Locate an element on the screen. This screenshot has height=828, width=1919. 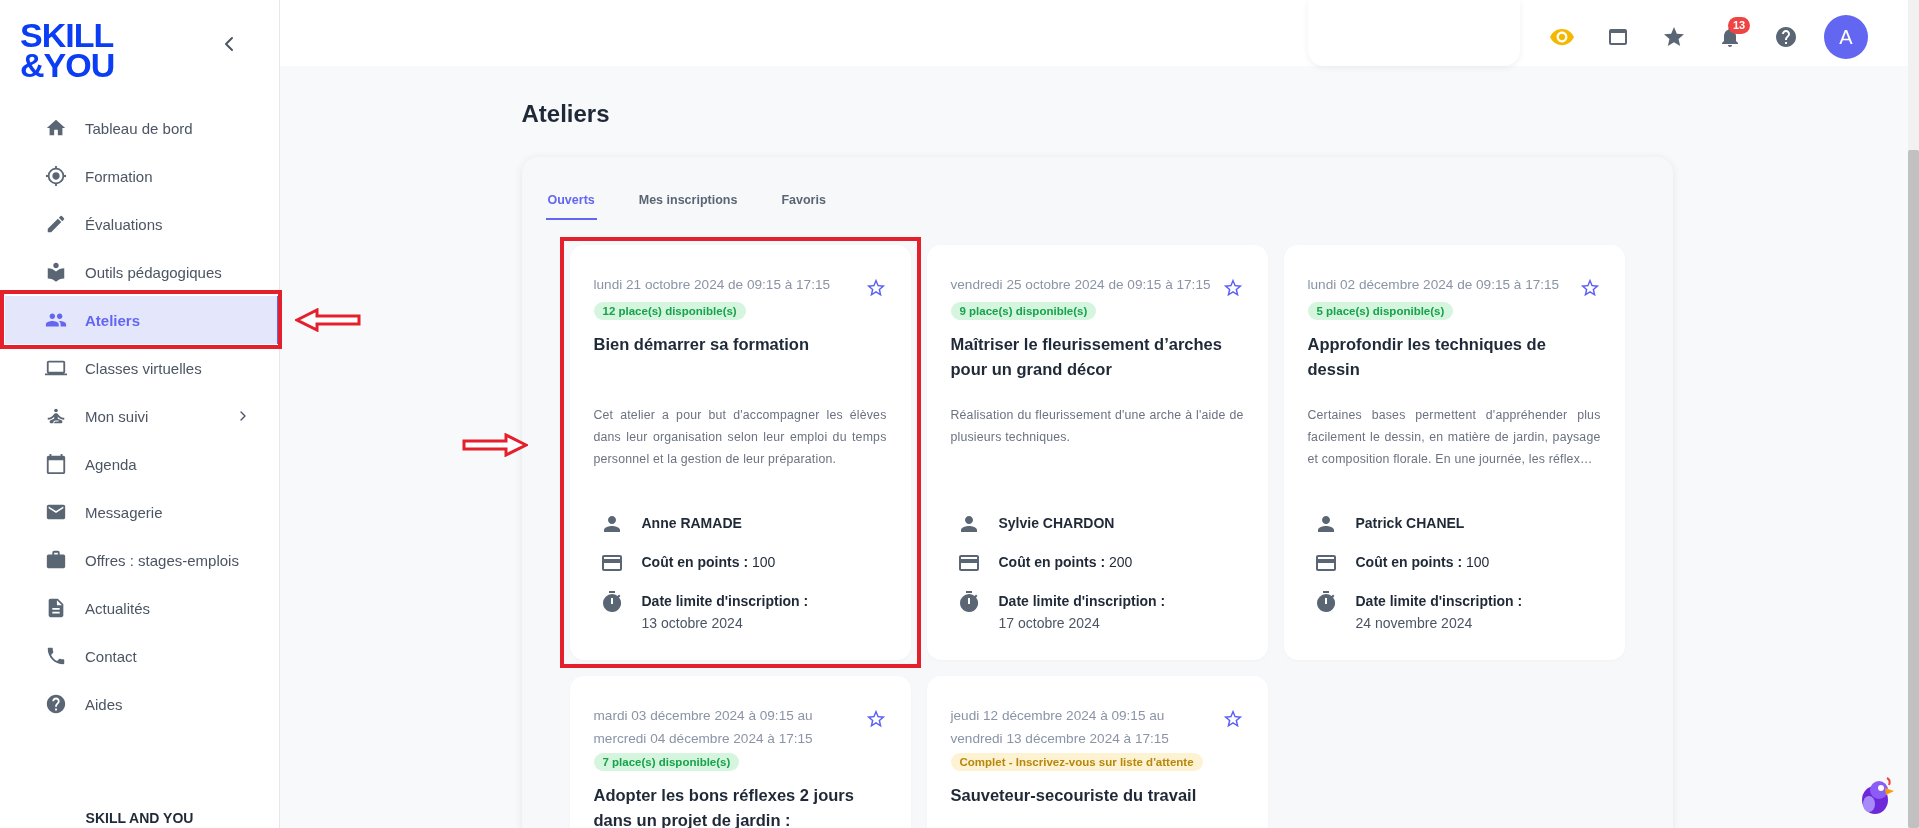
footer-brand: SKILL AND YOU is located at coordinates (139, 819).